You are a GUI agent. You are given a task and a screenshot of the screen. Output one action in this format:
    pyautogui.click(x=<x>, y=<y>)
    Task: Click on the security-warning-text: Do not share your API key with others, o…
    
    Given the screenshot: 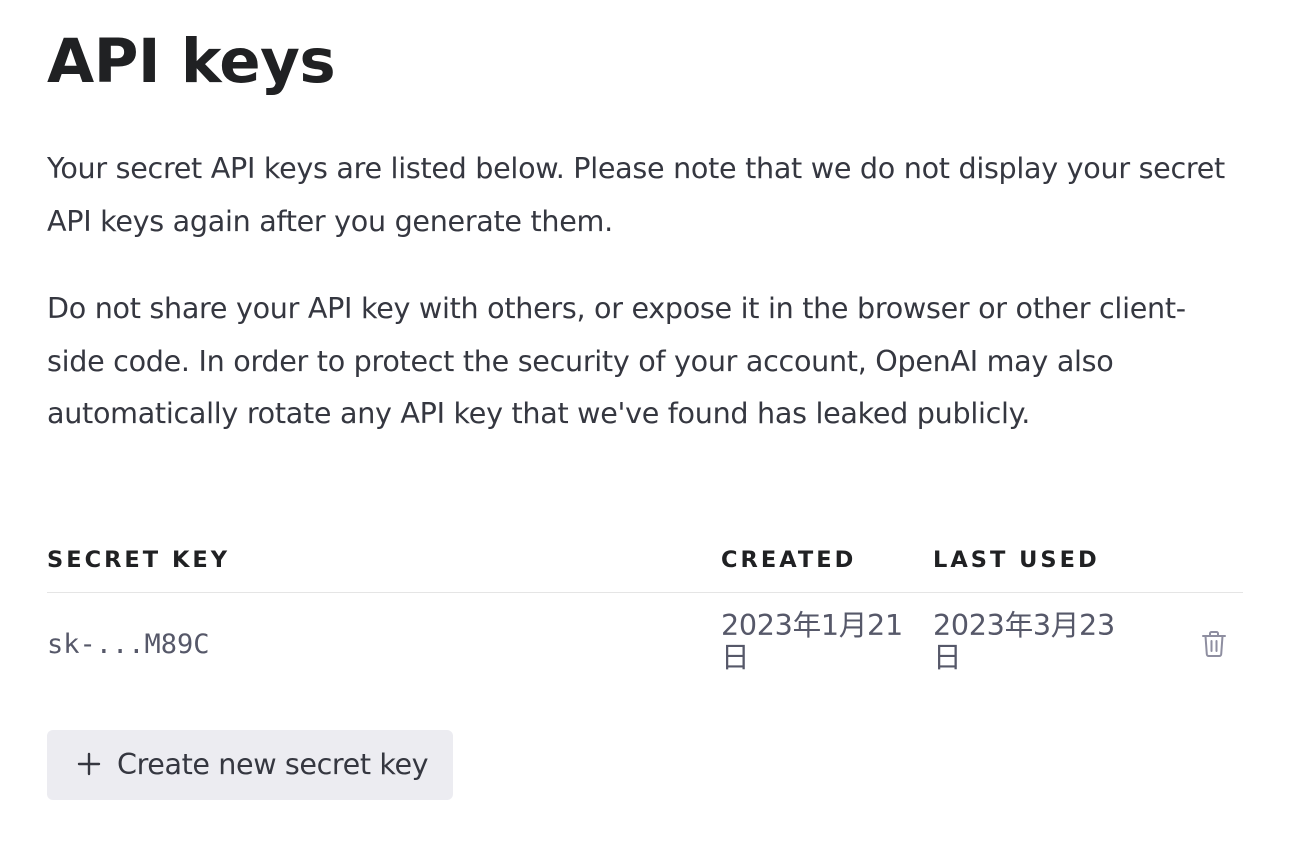 What is the action you would take?
    pyautogui.click(x=616, y=360)
    